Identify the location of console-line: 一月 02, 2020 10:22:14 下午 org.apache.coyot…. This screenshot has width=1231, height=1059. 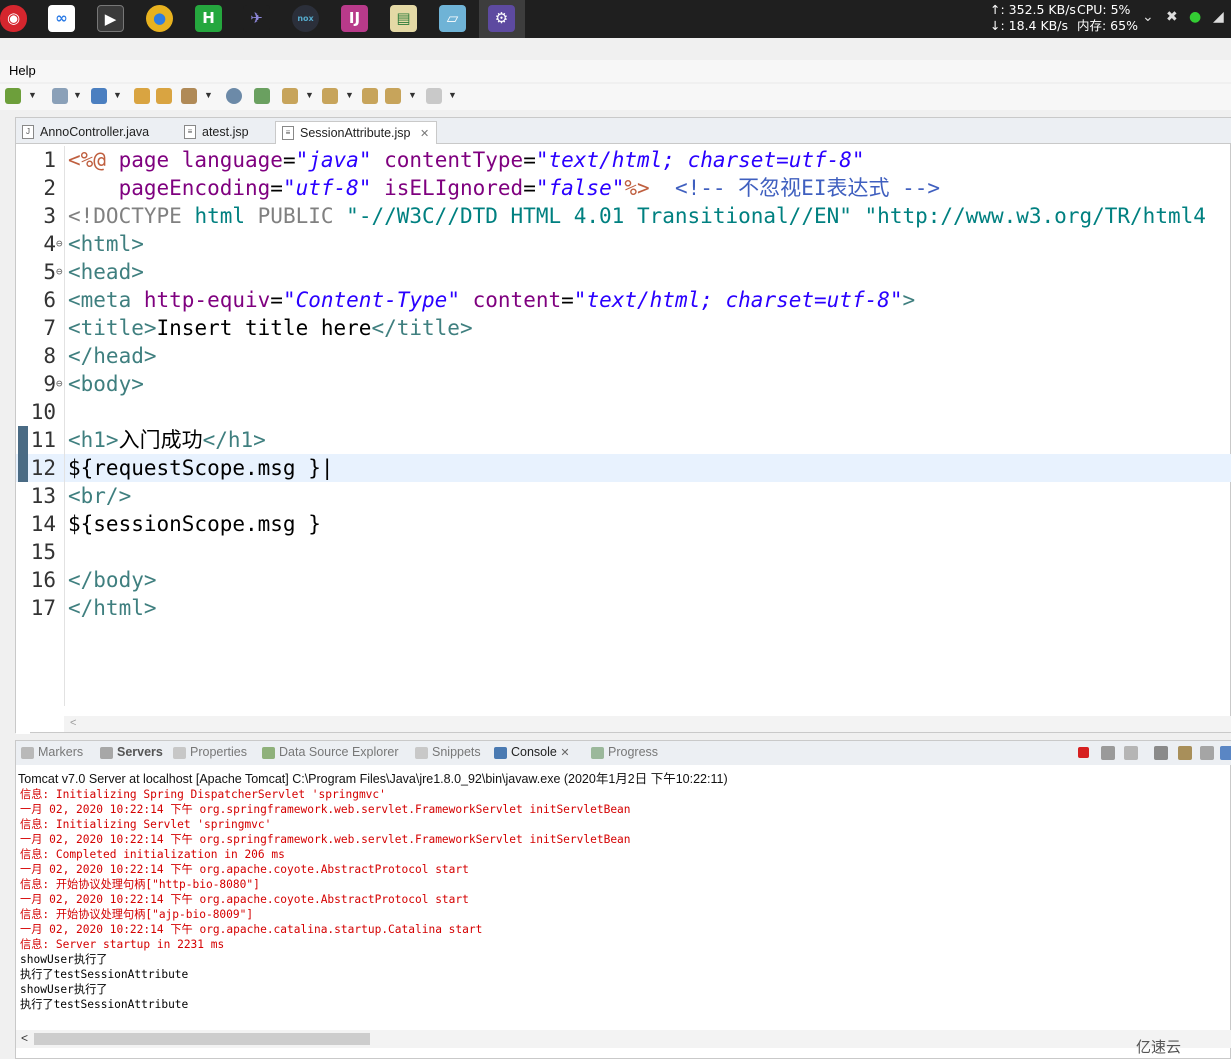
(244, 869).